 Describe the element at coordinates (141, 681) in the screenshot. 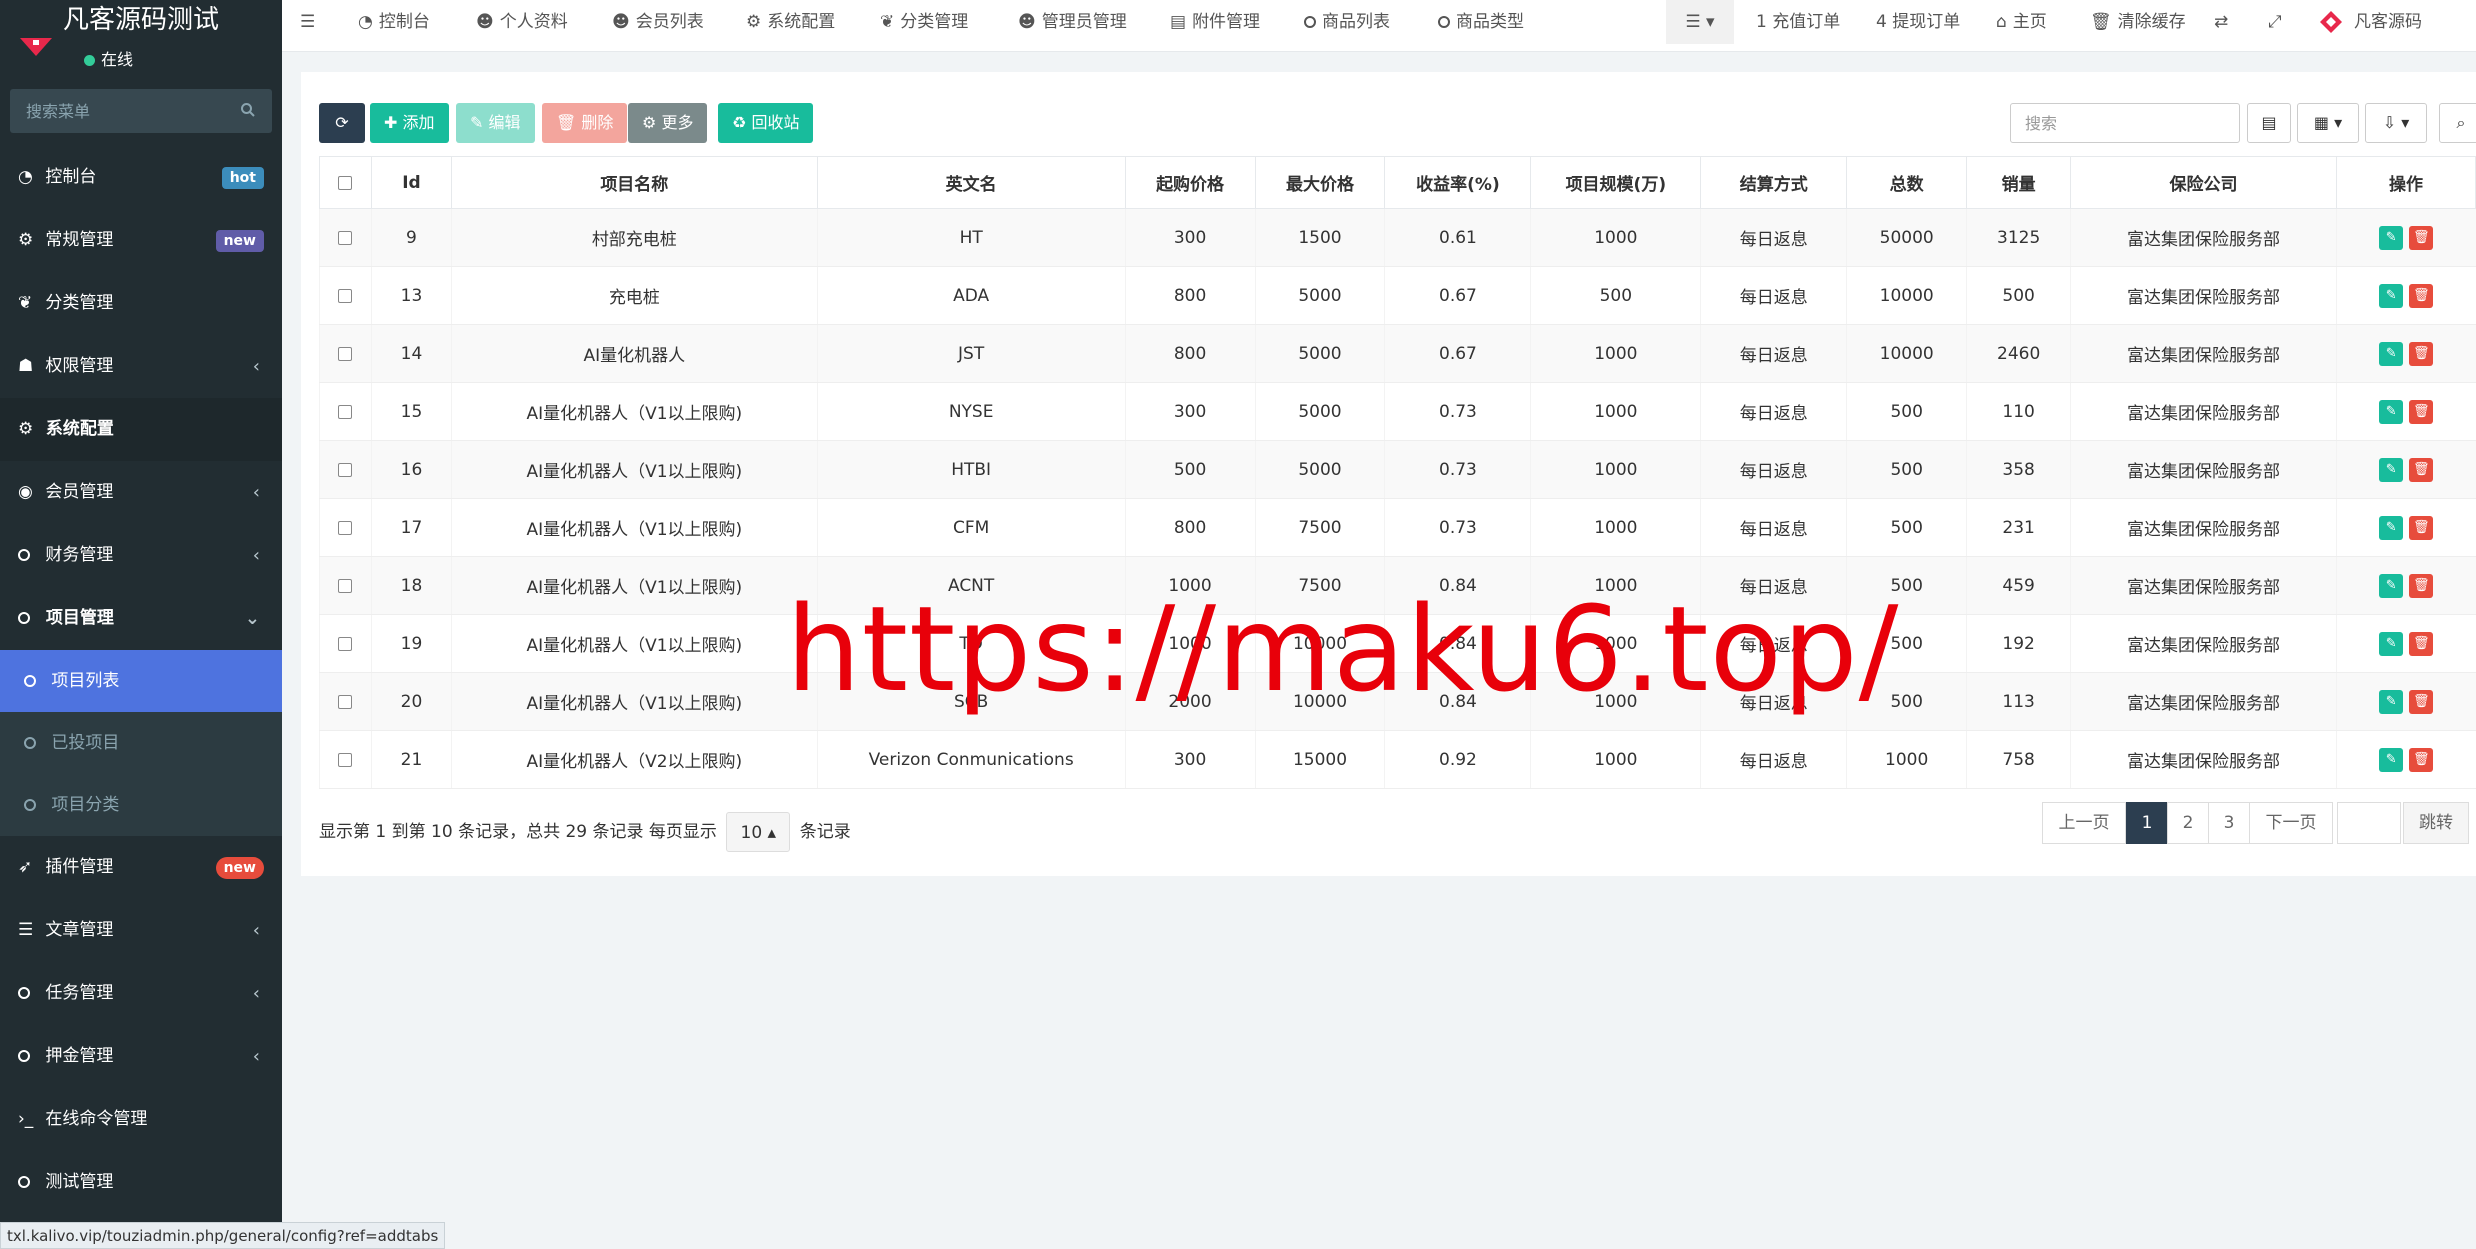

I see `sidebar-subitem-project-list: 项目列表` at that location.